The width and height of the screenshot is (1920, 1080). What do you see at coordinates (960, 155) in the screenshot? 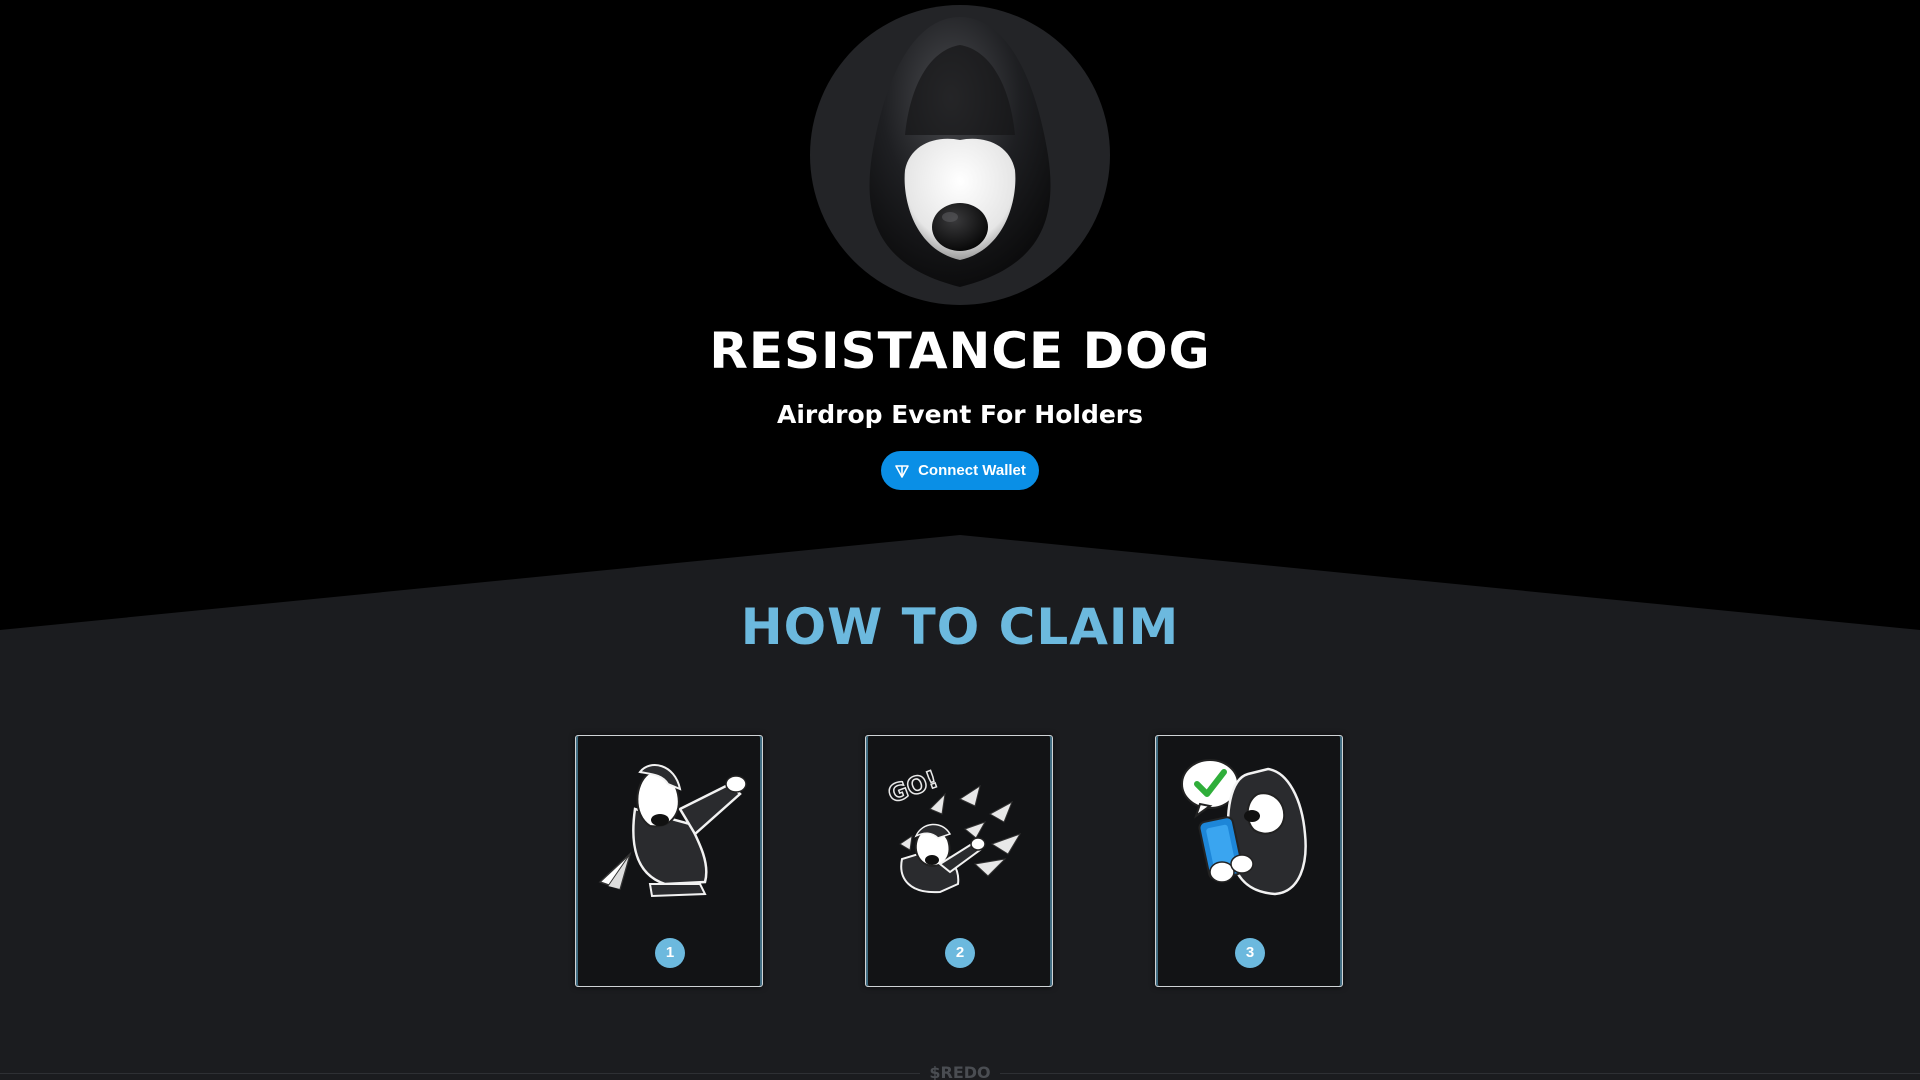
I see `resistance-dog-avatar` at bounding box center [960, 155].